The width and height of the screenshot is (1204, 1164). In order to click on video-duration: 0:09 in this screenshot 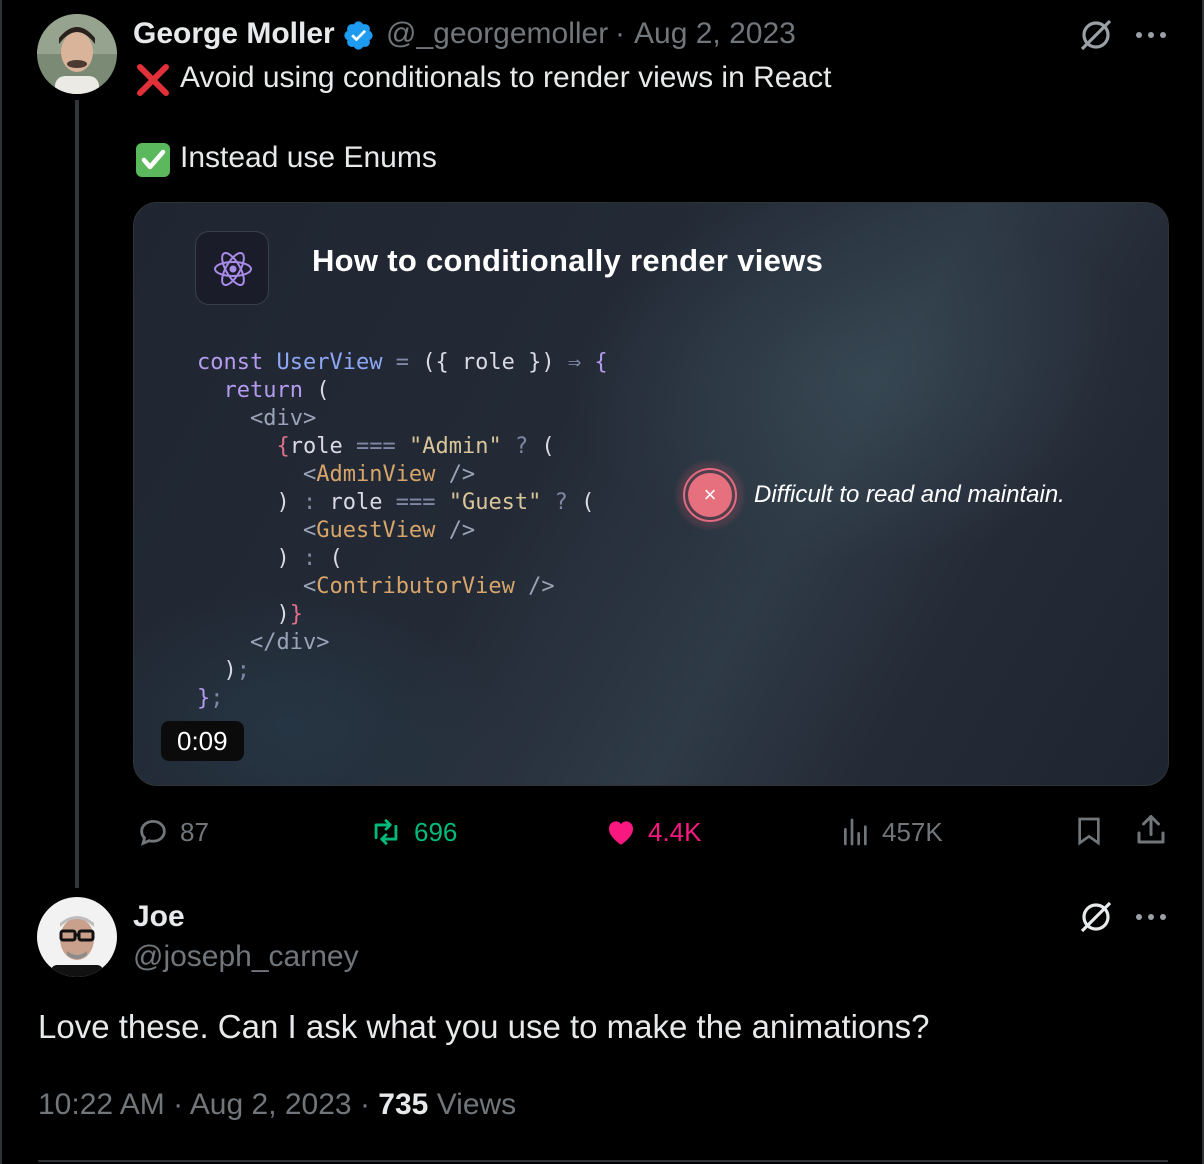, I will do `click(202, 741)`.